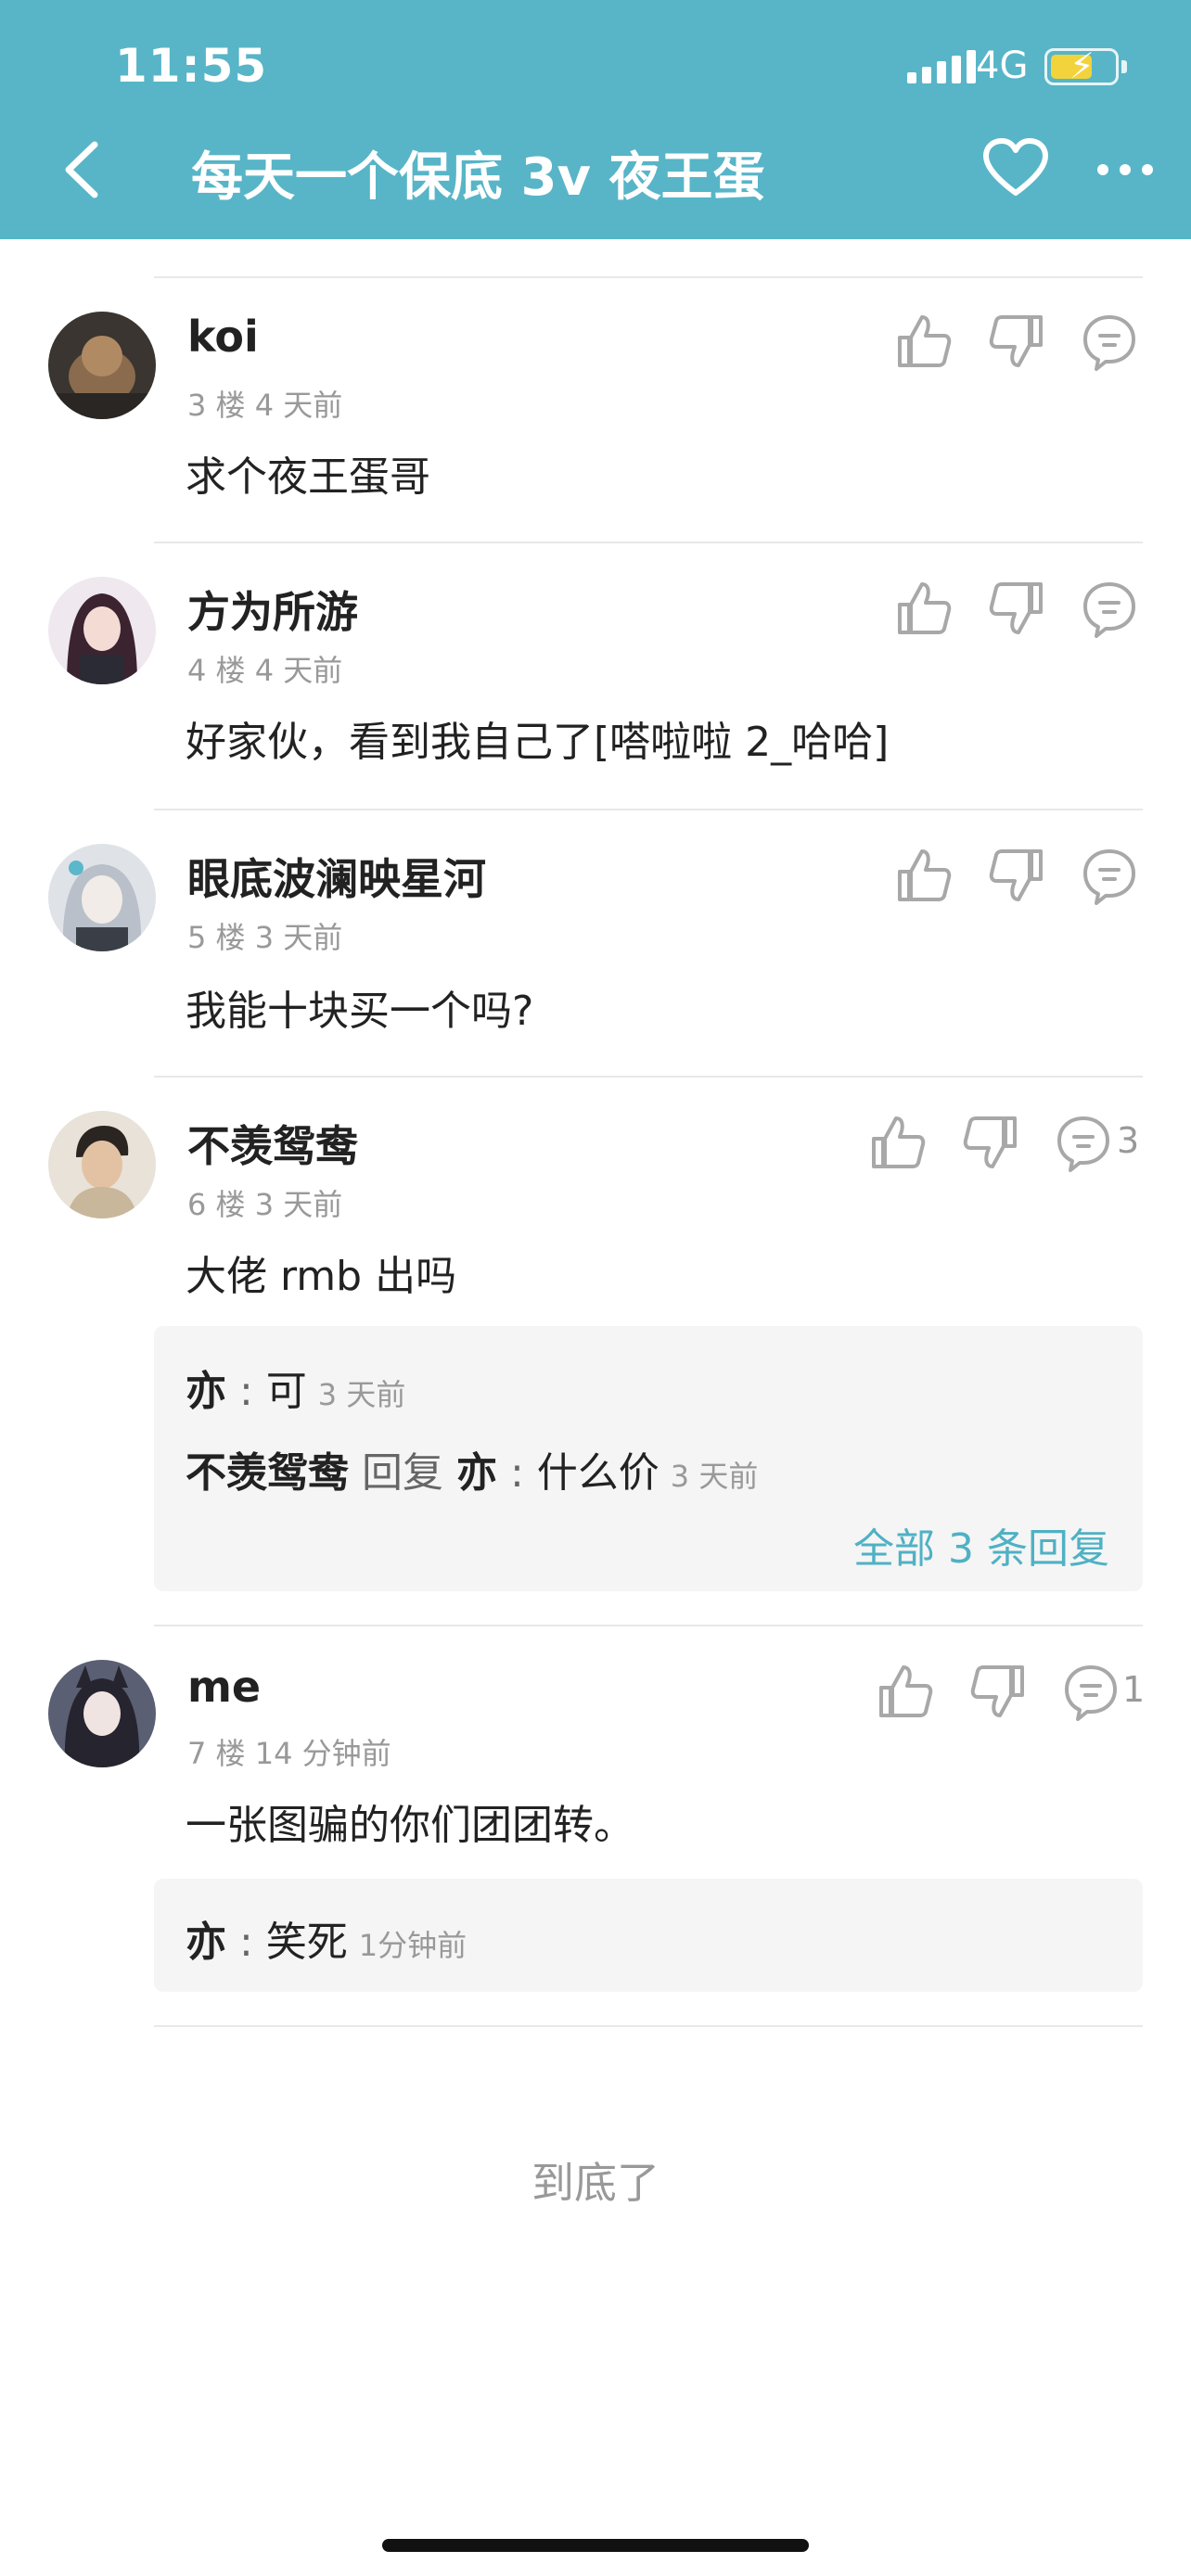 The height and width of the screenshot is (2576, 1191). What do you see at coordinates (336, 876) in the screenshot?
I see `comment-author: 眼底波澜映星河` at bounding box center [336, 876].